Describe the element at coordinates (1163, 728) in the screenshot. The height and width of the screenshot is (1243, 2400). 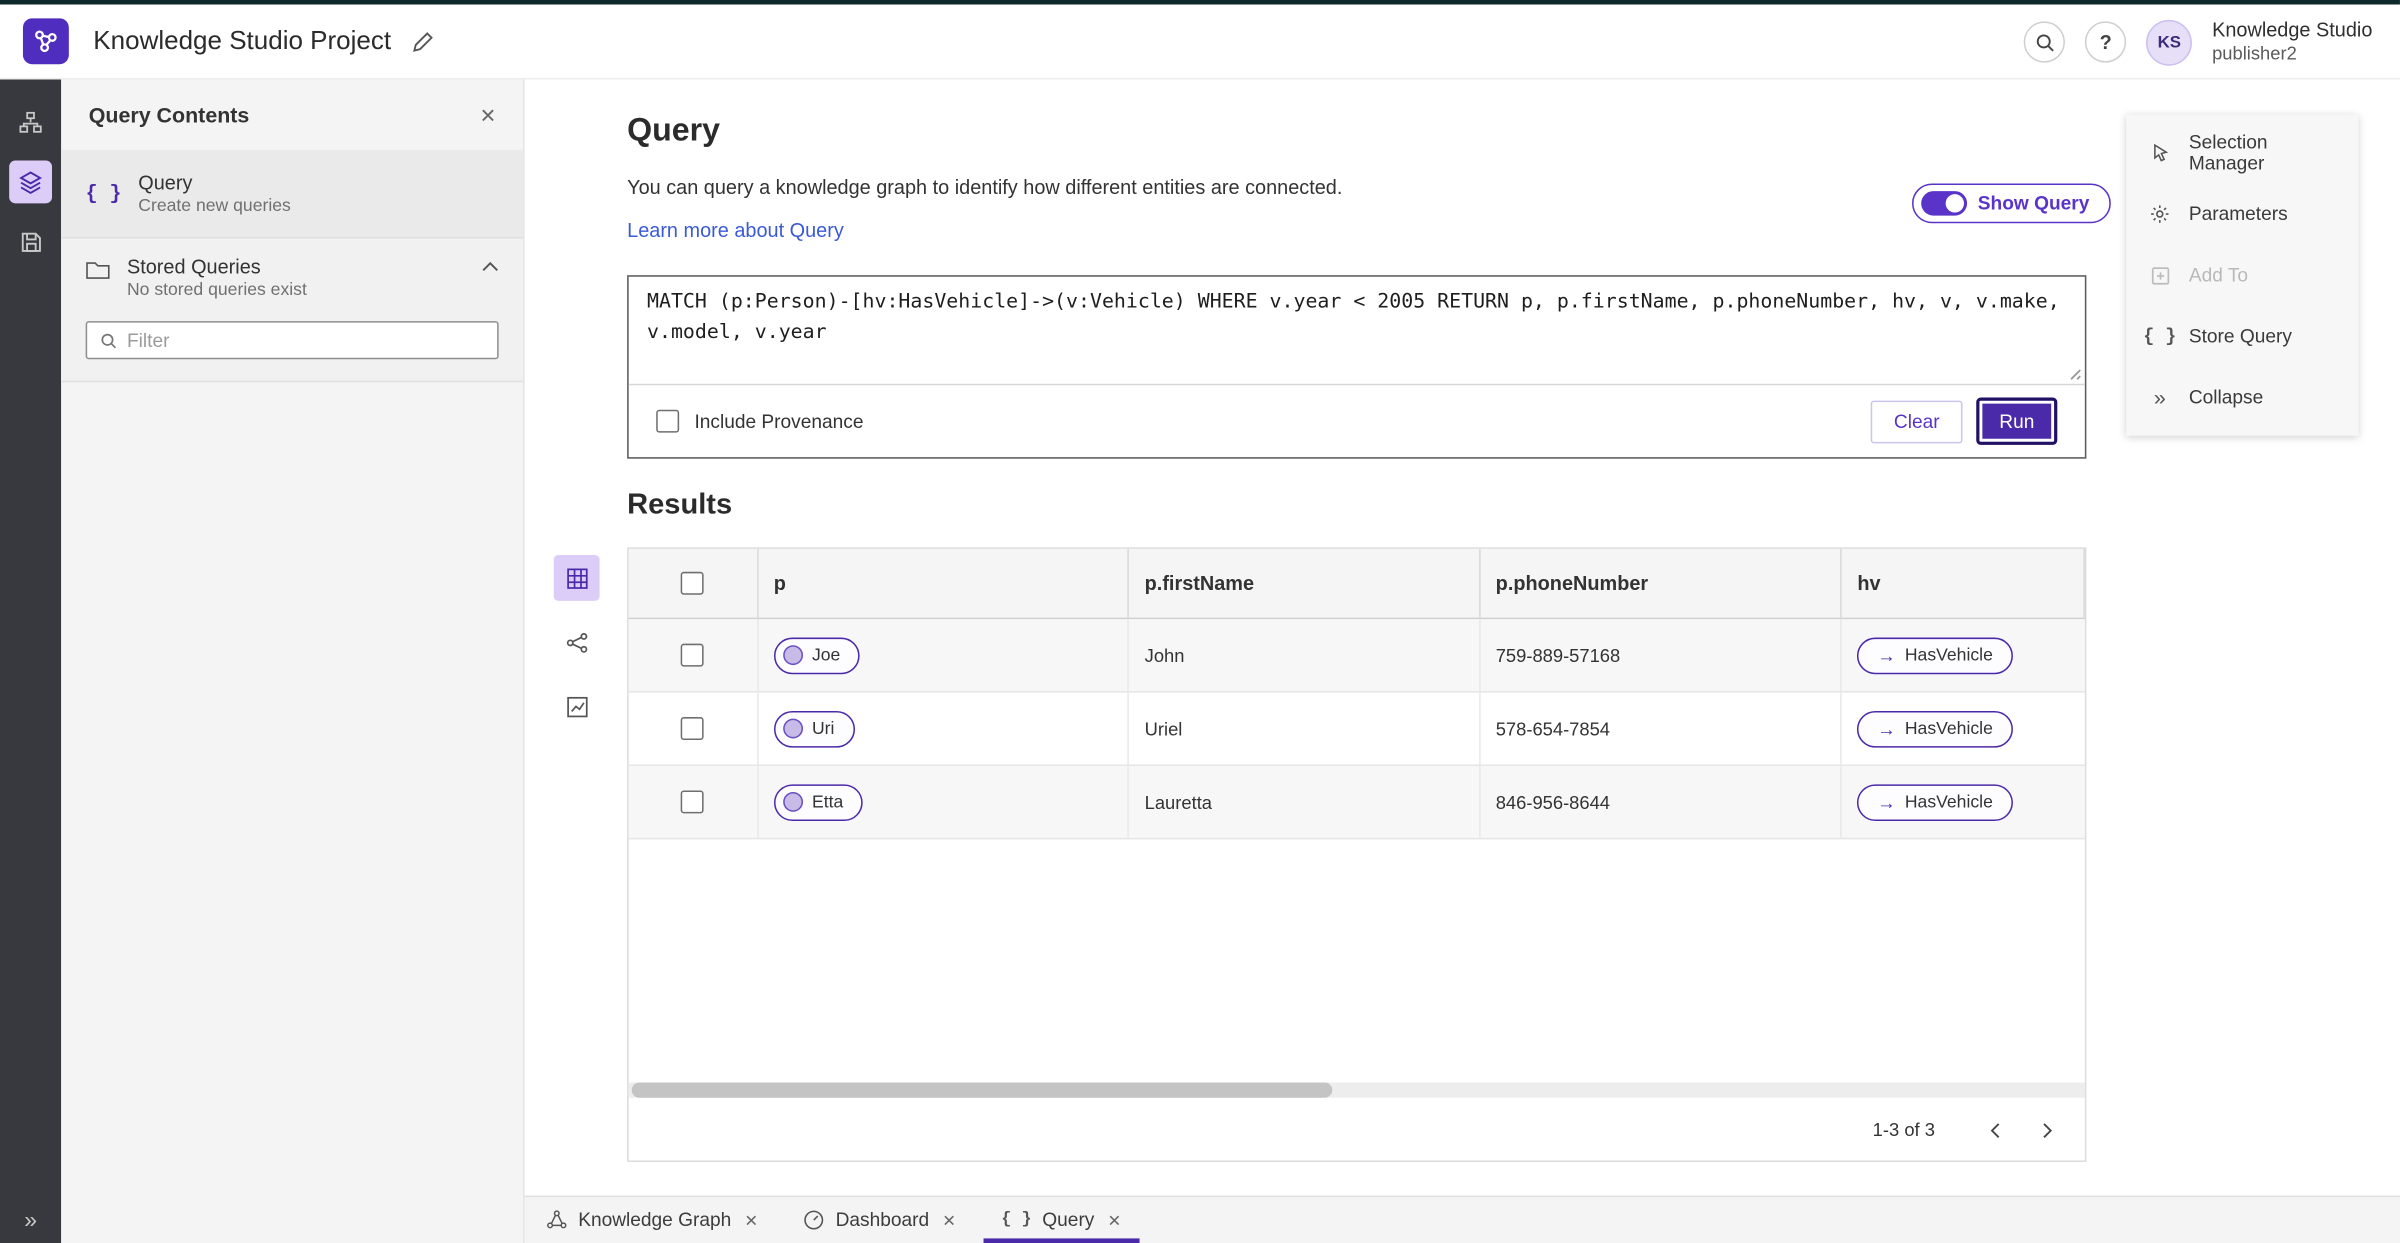
I see `cell-firstname: Uriel` at that location.